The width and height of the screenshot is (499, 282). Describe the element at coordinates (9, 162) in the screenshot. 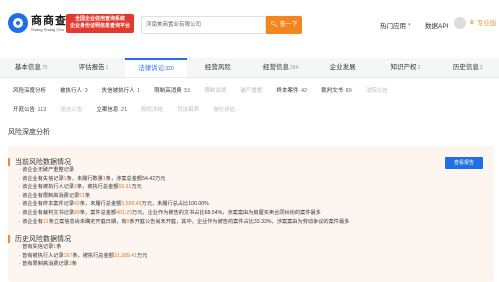

I see `current-heading-marker` at that location.